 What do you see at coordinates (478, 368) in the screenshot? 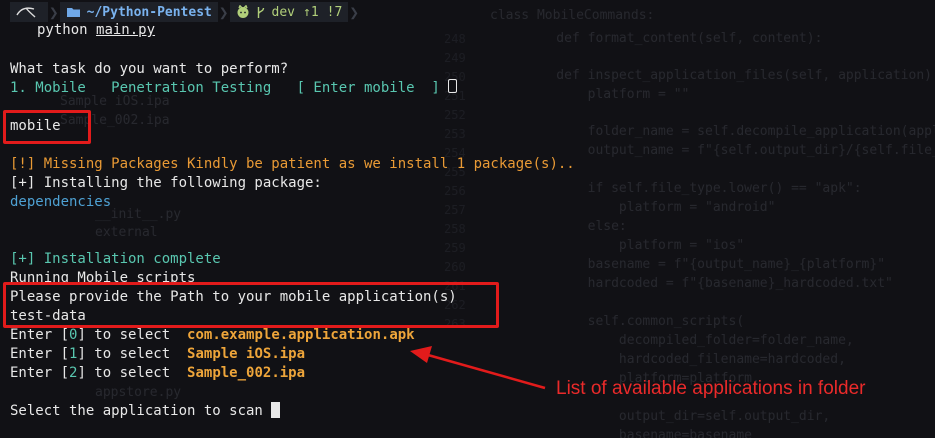
I see `annotation-arrow` at bounding box center [478, 368].